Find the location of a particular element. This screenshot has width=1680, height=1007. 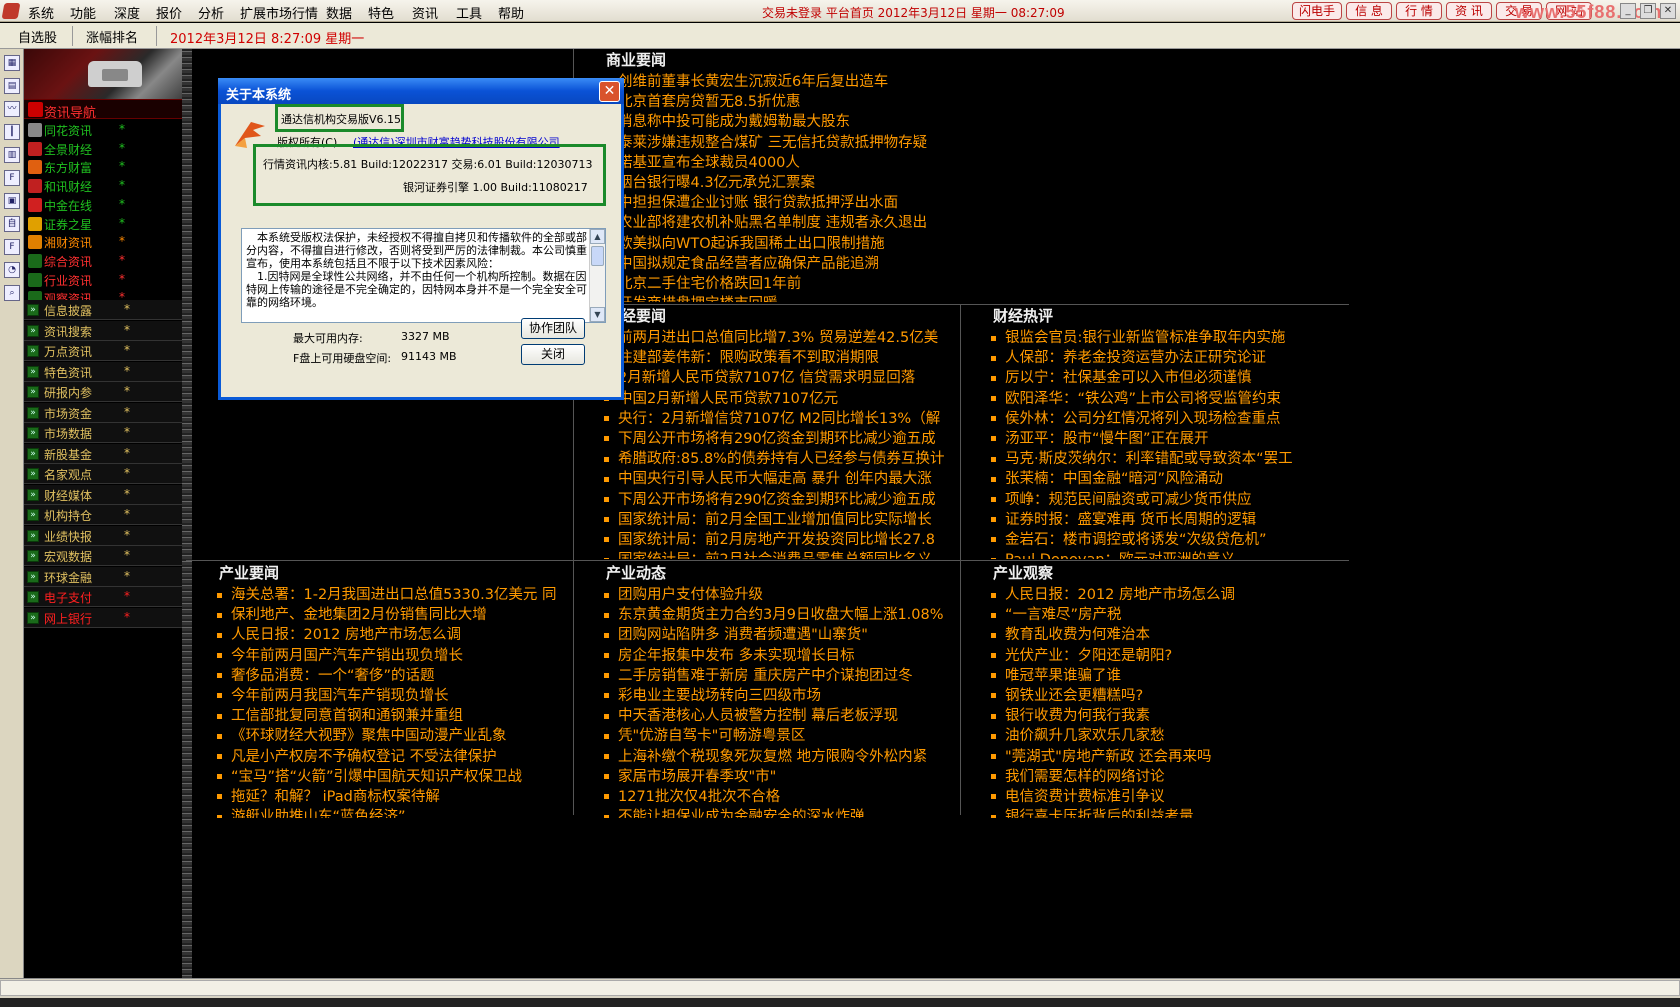

news-headline-link: 《环球财经大视野》聚焦中国动漫产业乱象 is located at coordinates (395, 736).